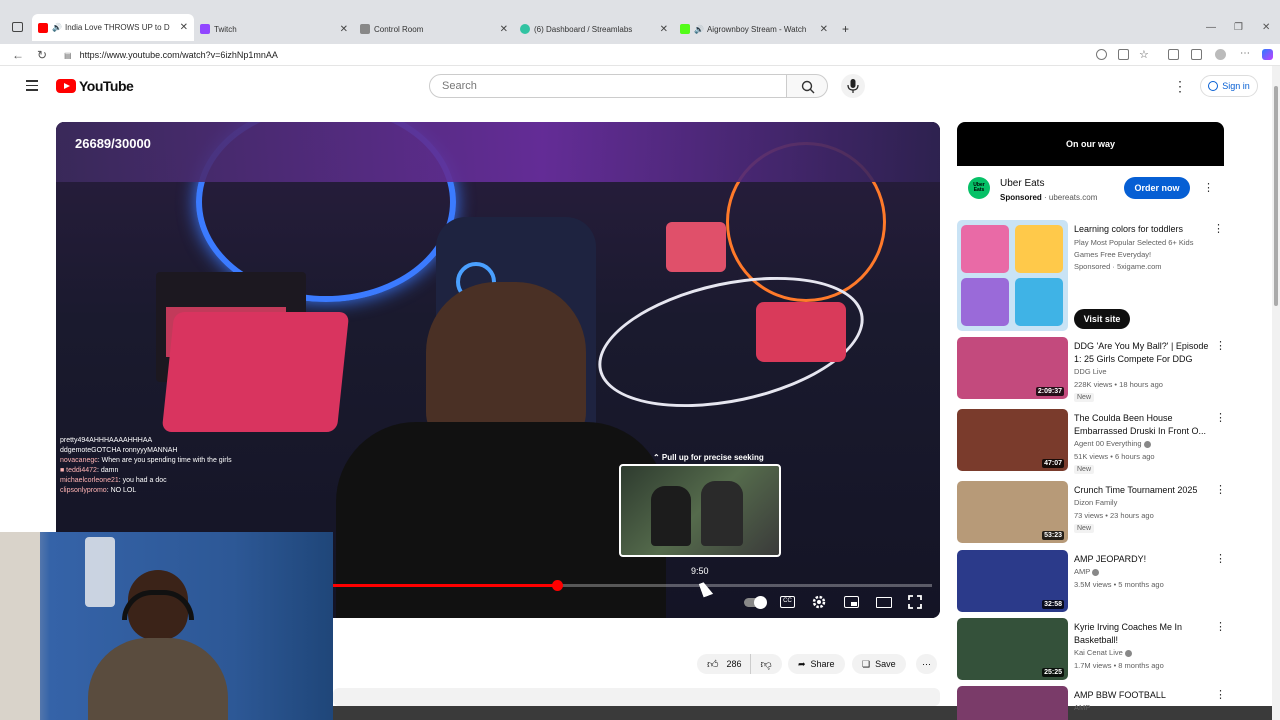 The height and width of the screenshot is (720, 1280). What do you see at coordinates (1087, 571) in the screenshot?
I see `rec-channel-line: AMP` at bounding box center [1087, 571].